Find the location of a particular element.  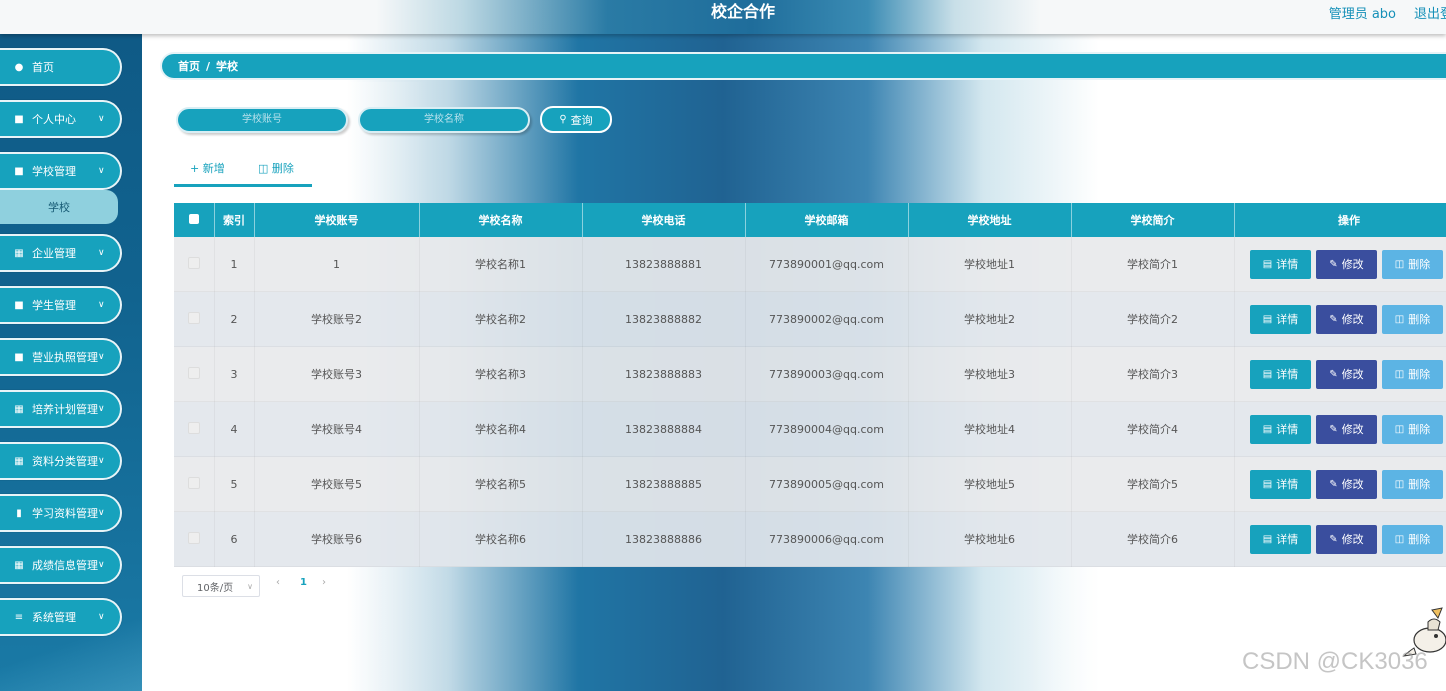

table-toolbar: + 新增 ◫ 删除 is located at coordinates (243, 171).